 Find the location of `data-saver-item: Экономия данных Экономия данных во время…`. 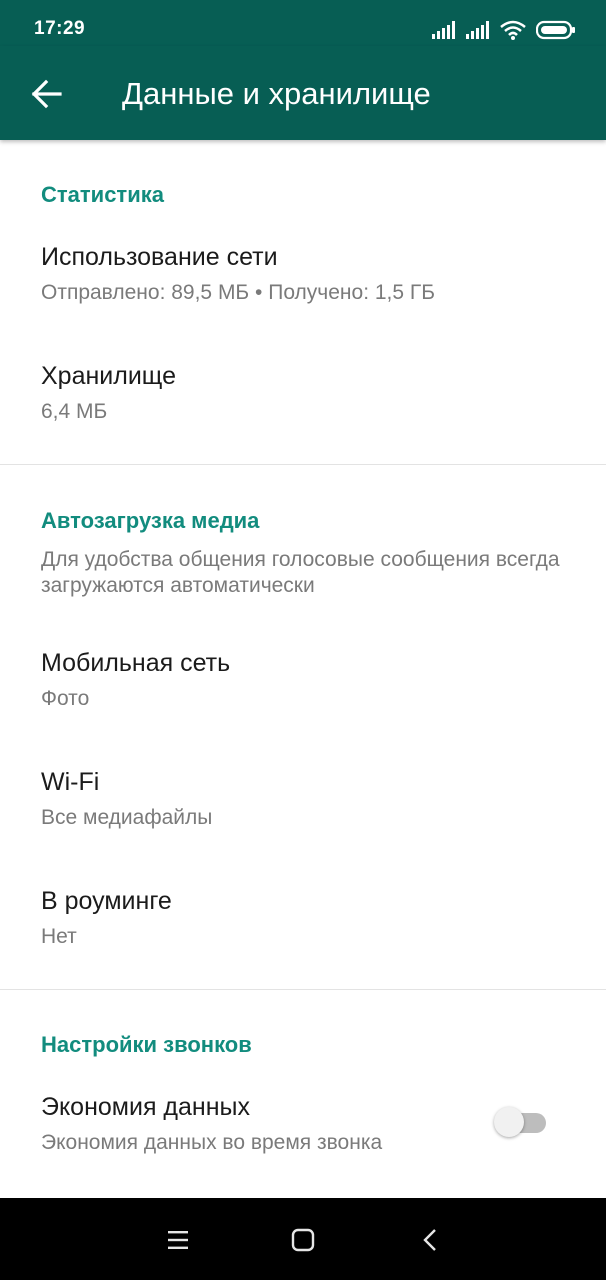

data-saver-item: Экономия данных Экономия данных во время… is located at coordinates (303, 1128).